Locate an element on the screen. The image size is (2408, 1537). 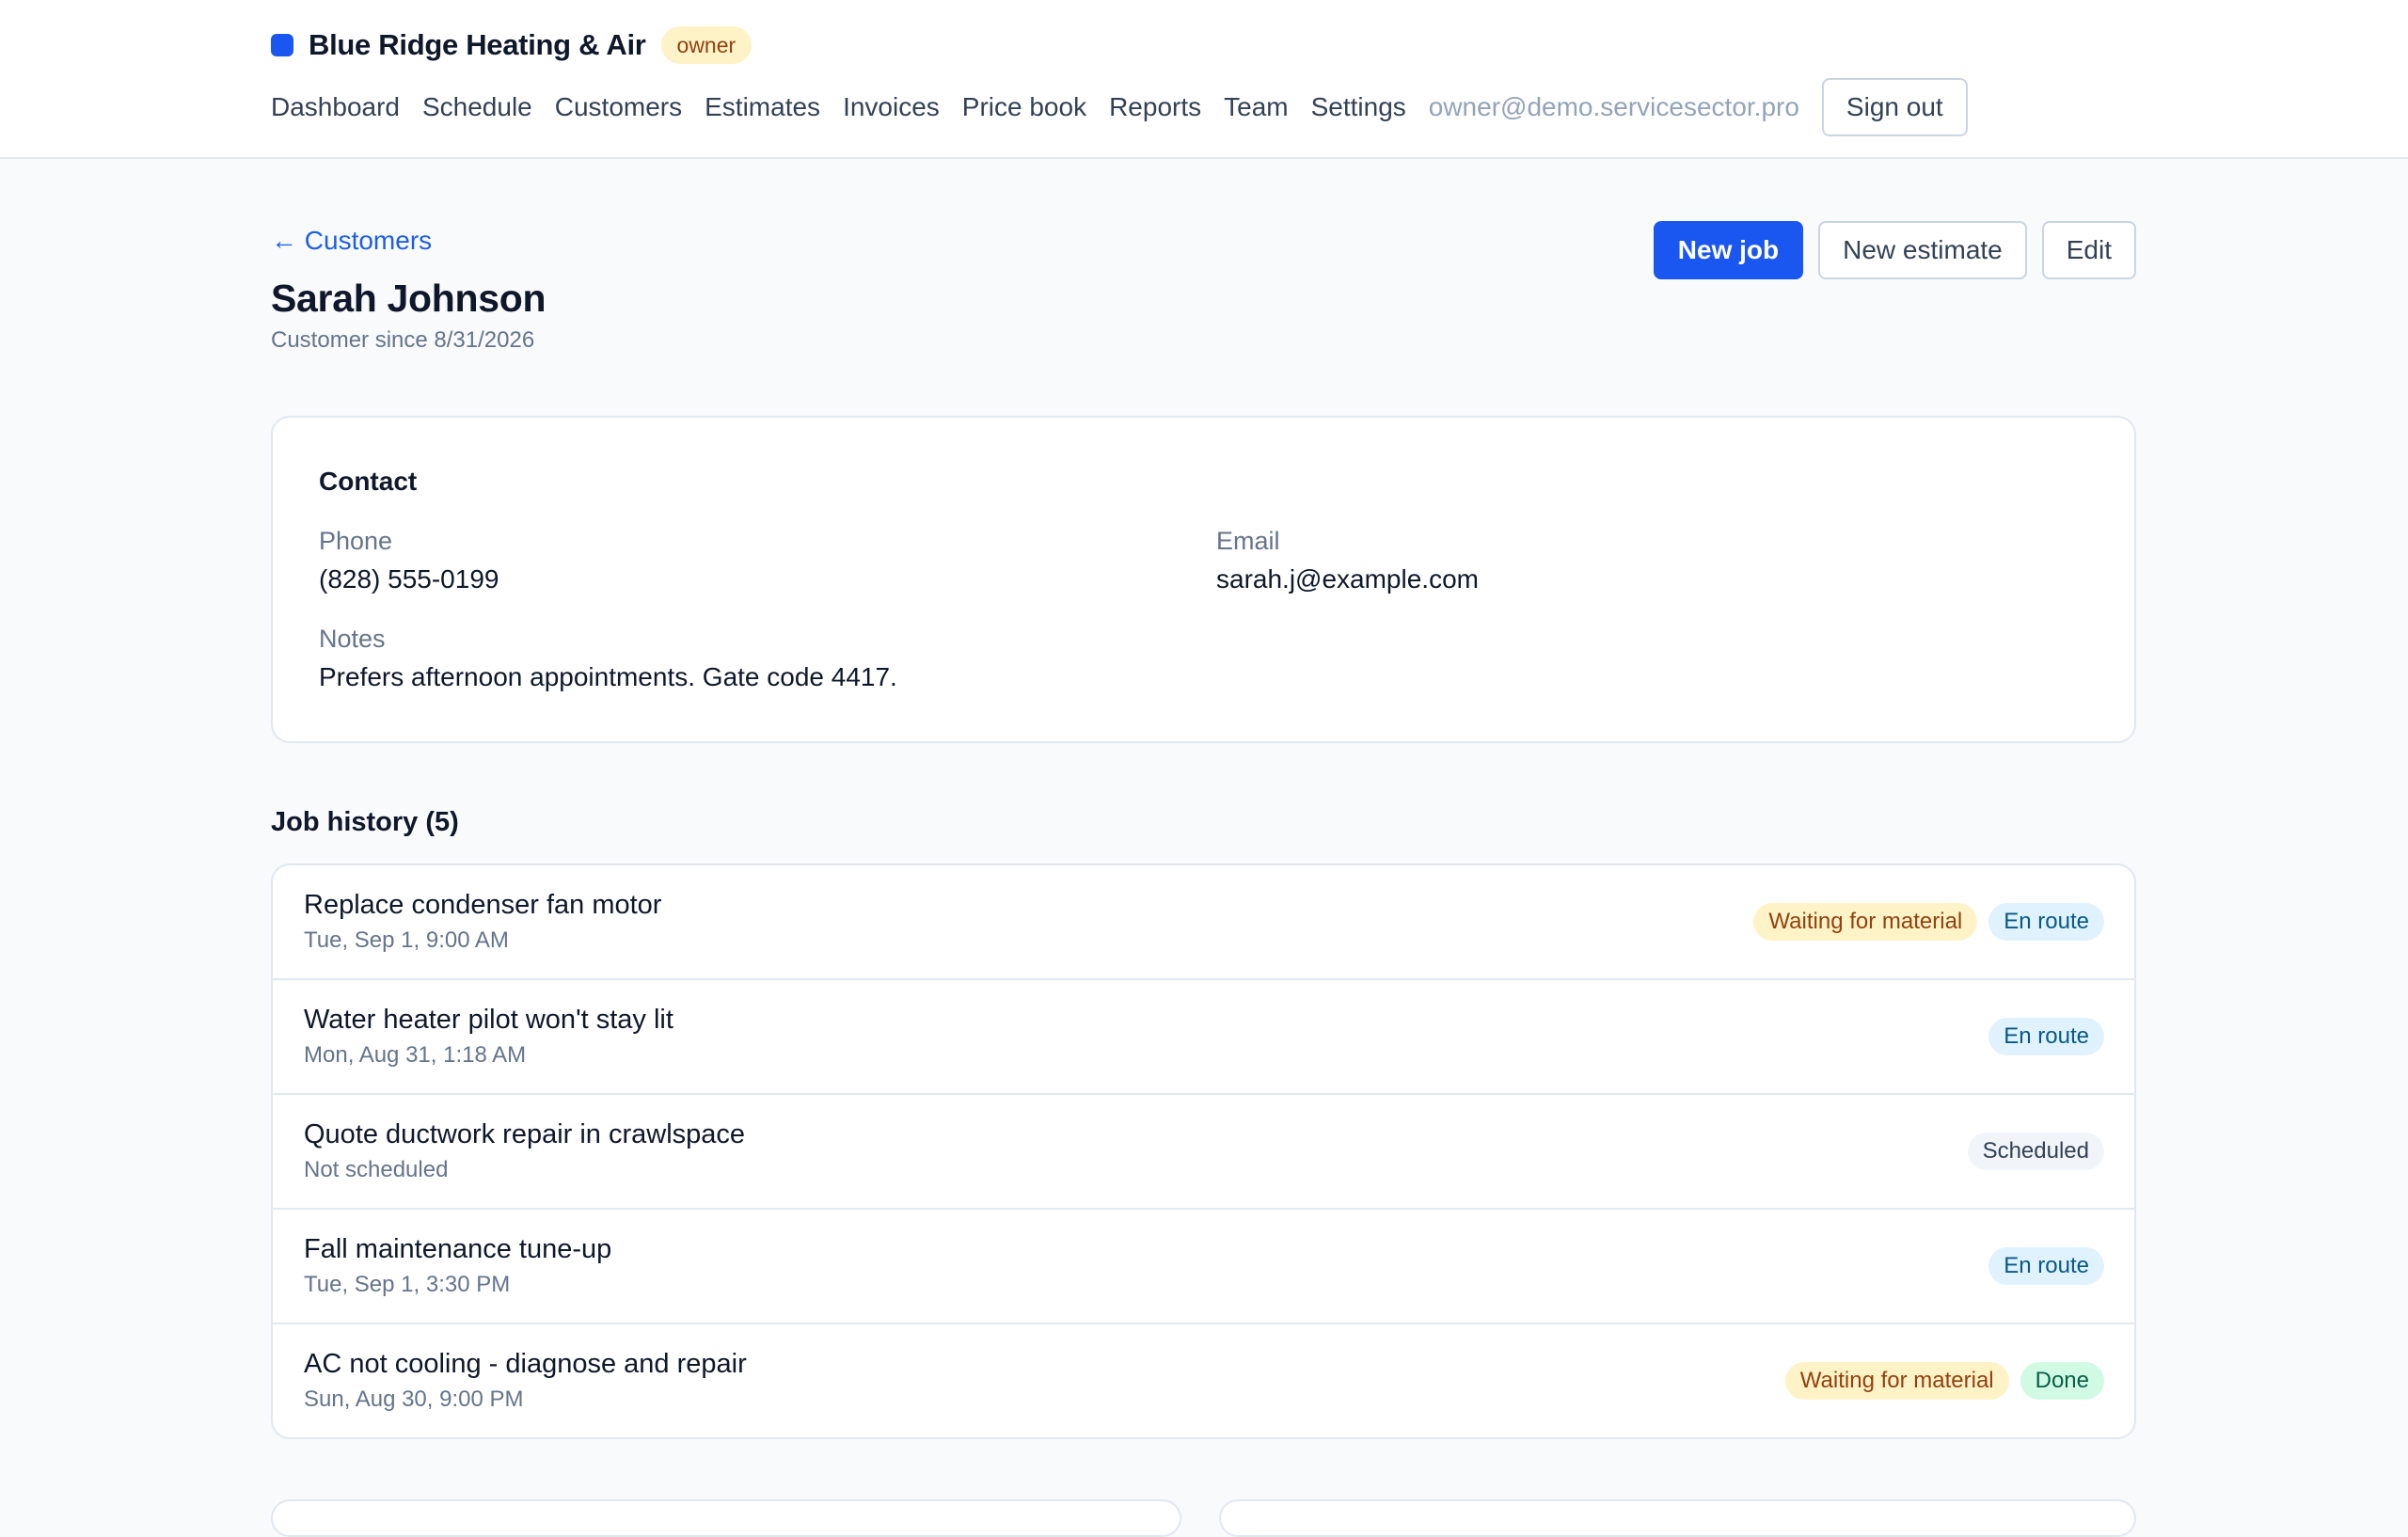
job-time: Mon, Aug 31, 1:18 AM is located at coordinates (415, 1055).